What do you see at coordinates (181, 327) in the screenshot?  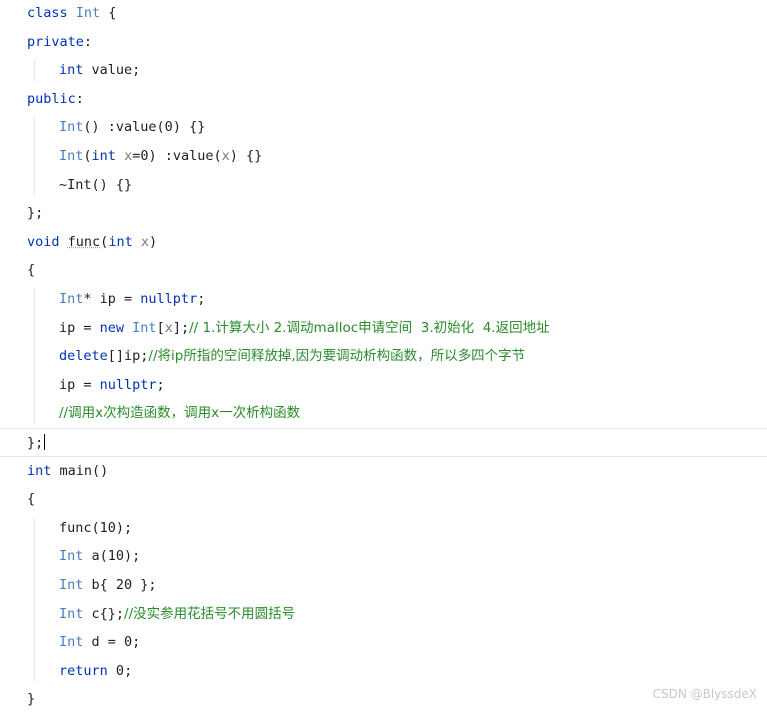 I see `code-token: ];` at bounding box center [181, 327].